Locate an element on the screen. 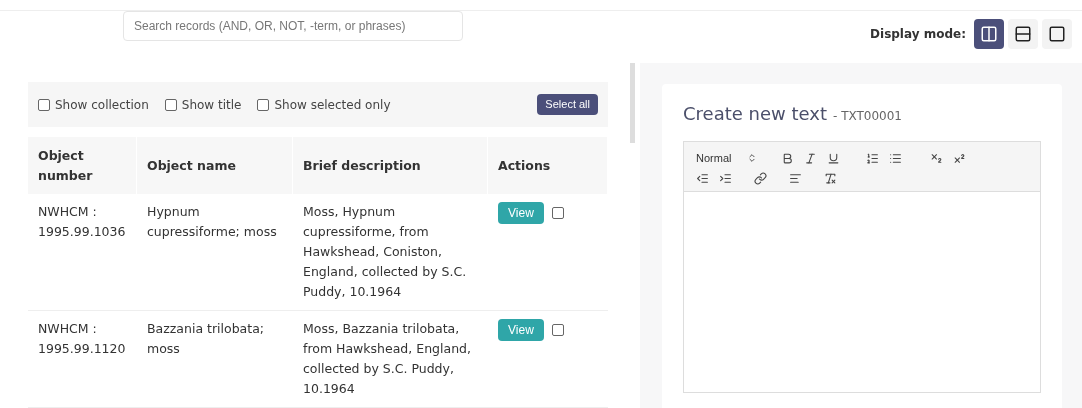 Image resolution: width=1082 pixels, height=408 pixels. display-mode-label: Display mode: is located at coordinates (918, 34).